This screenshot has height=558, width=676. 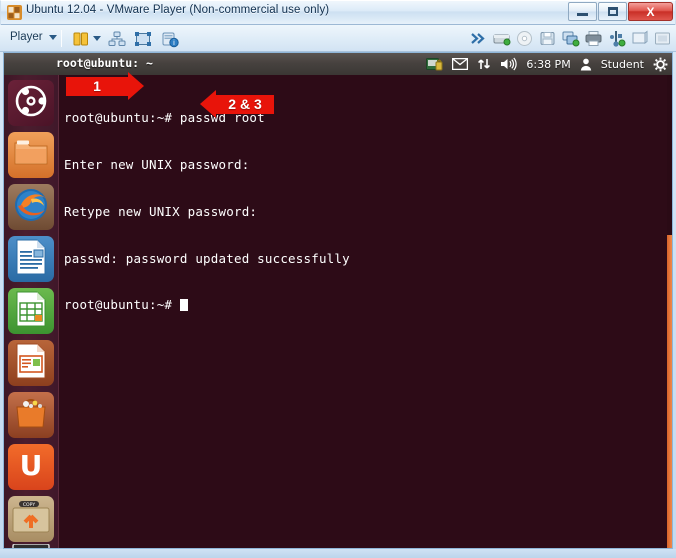 I want to click on workspace-switcher-icon: COPY, so click(x=31, y=519).